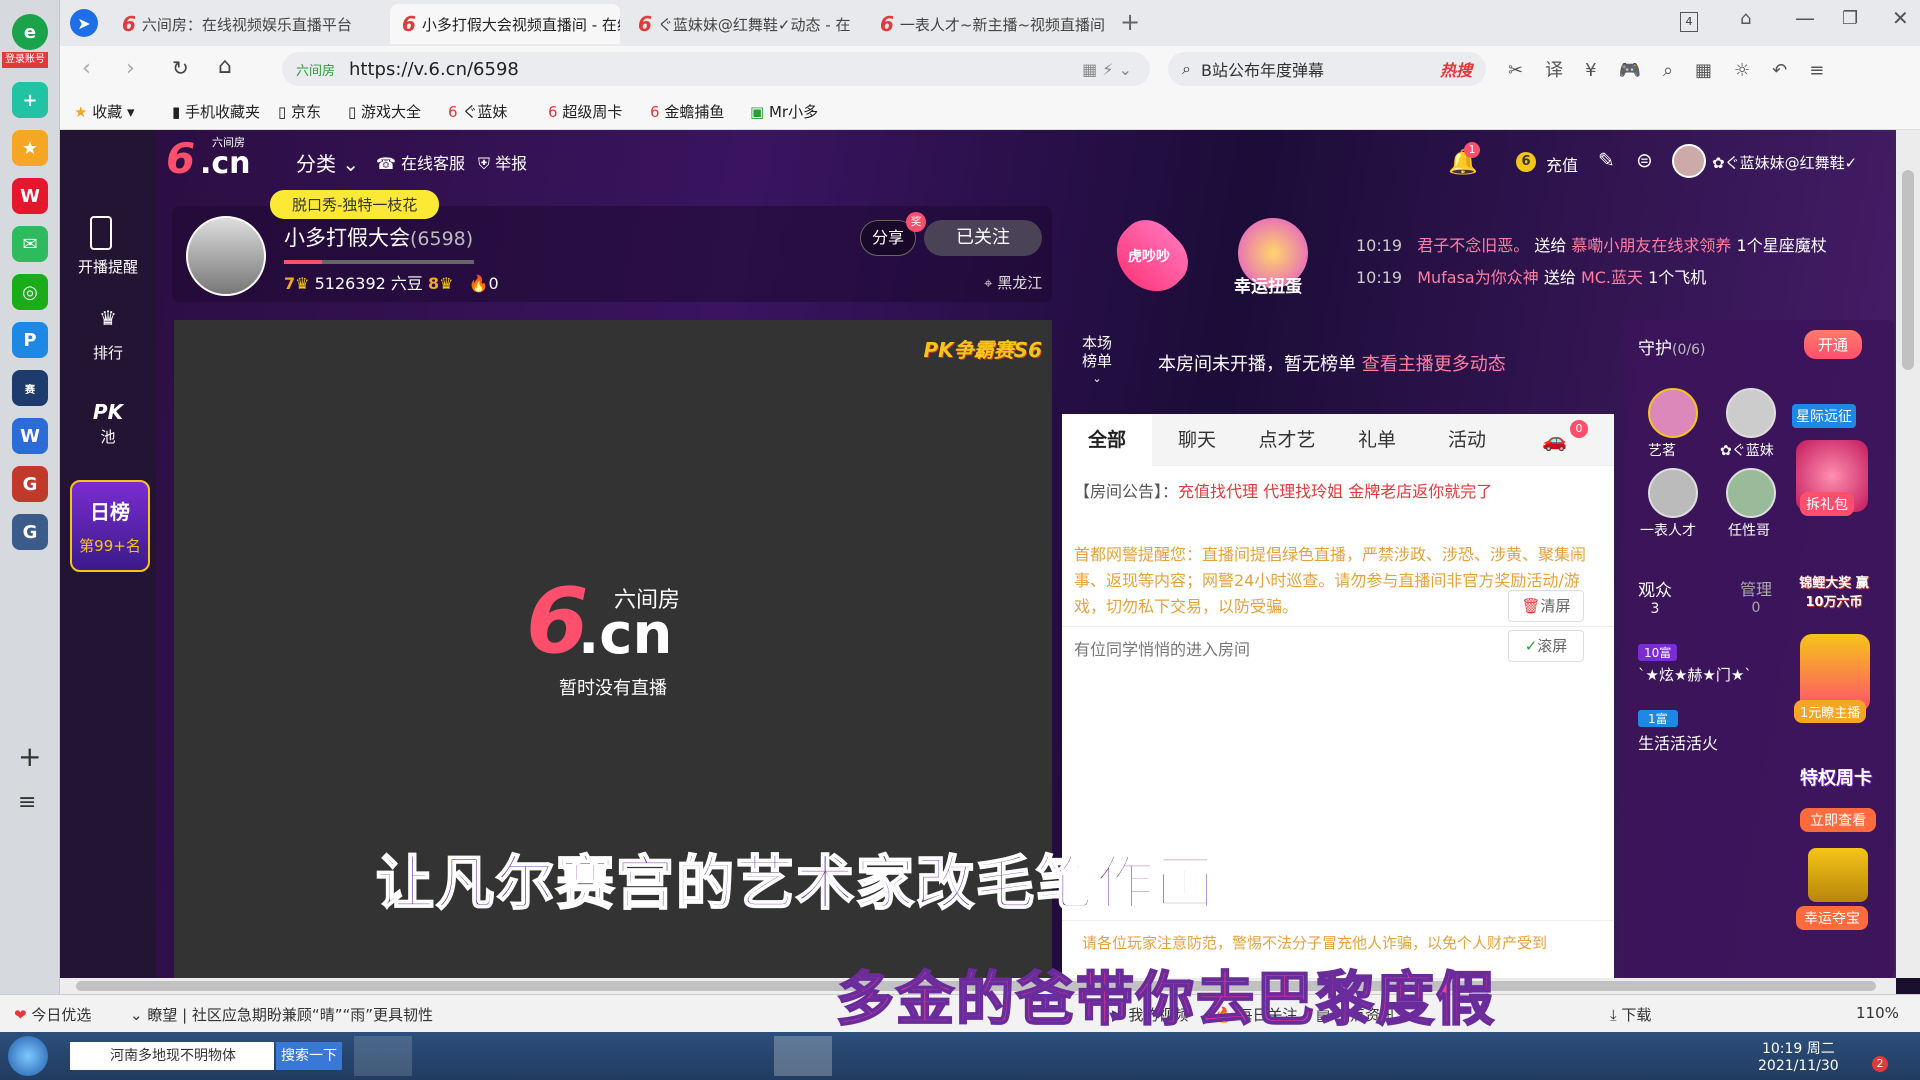  Describe the element at coordinates (803, 1056) in the screenshot. I see `taskbar-active-app` at that location.